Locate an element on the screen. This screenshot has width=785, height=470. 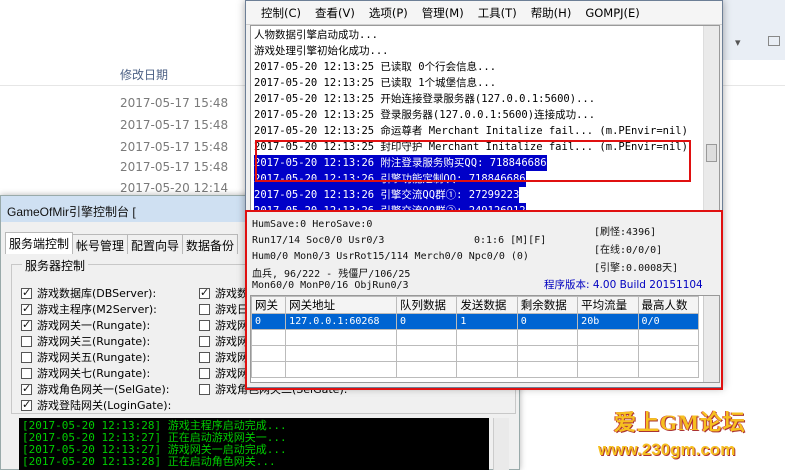
menu-view: 查看(V) is located at coordinates (335, 14).